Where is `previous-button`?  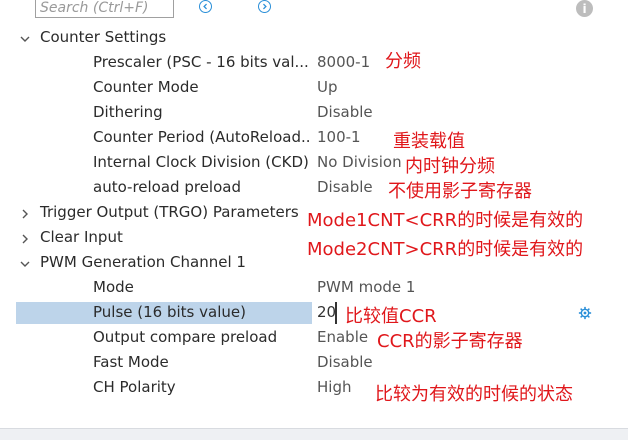
previous-button is located at coordinates (205, 6).